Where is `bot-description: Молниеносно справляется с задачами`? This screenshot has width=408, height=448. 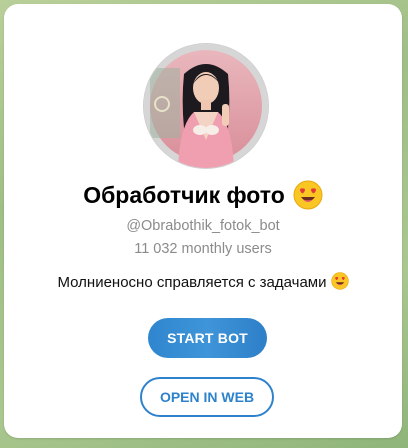 bot-description: Молниеносно справляется с задачами is located at coordinates (203, 281).